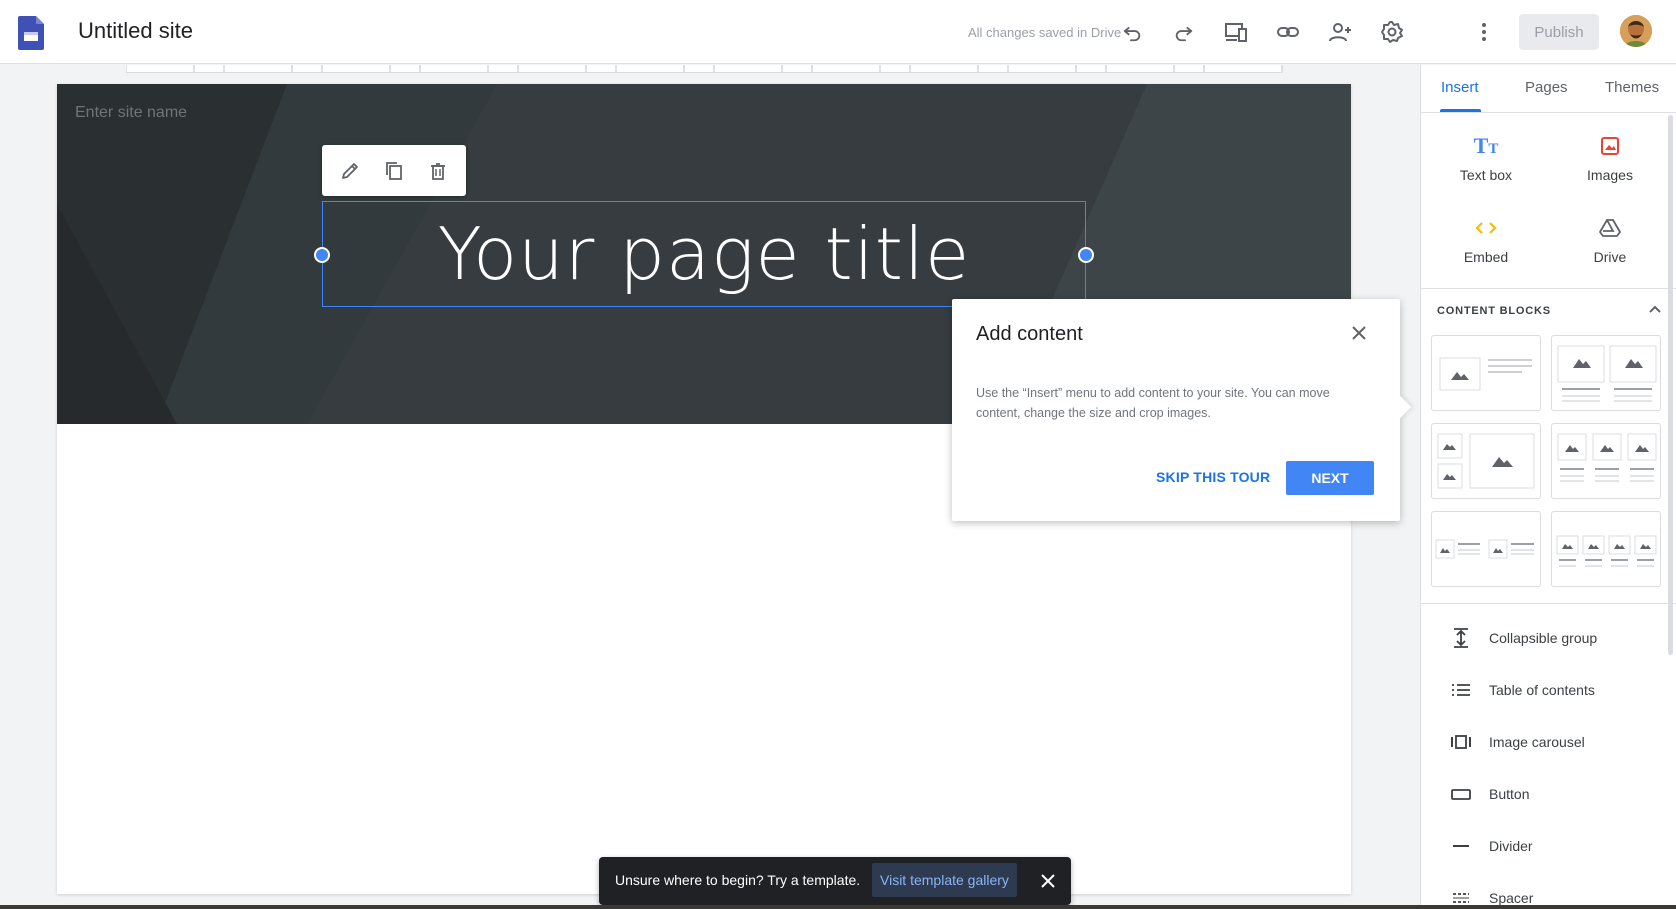 The width and height of the screenshot is (1676, 909). What do you see at coordinates (1606, 373) in the screenshot?
I see `content-block-two-images` at bounding box center [1606, 373].